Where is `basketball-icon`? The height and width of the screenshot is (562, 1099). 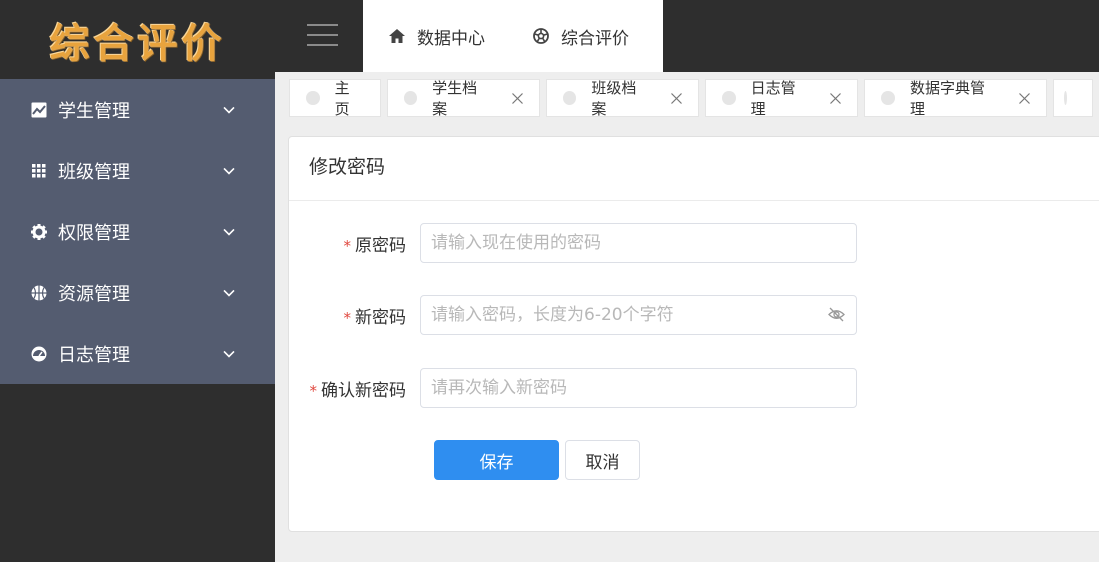
basketball-icon is located at coordinates (39, 293).